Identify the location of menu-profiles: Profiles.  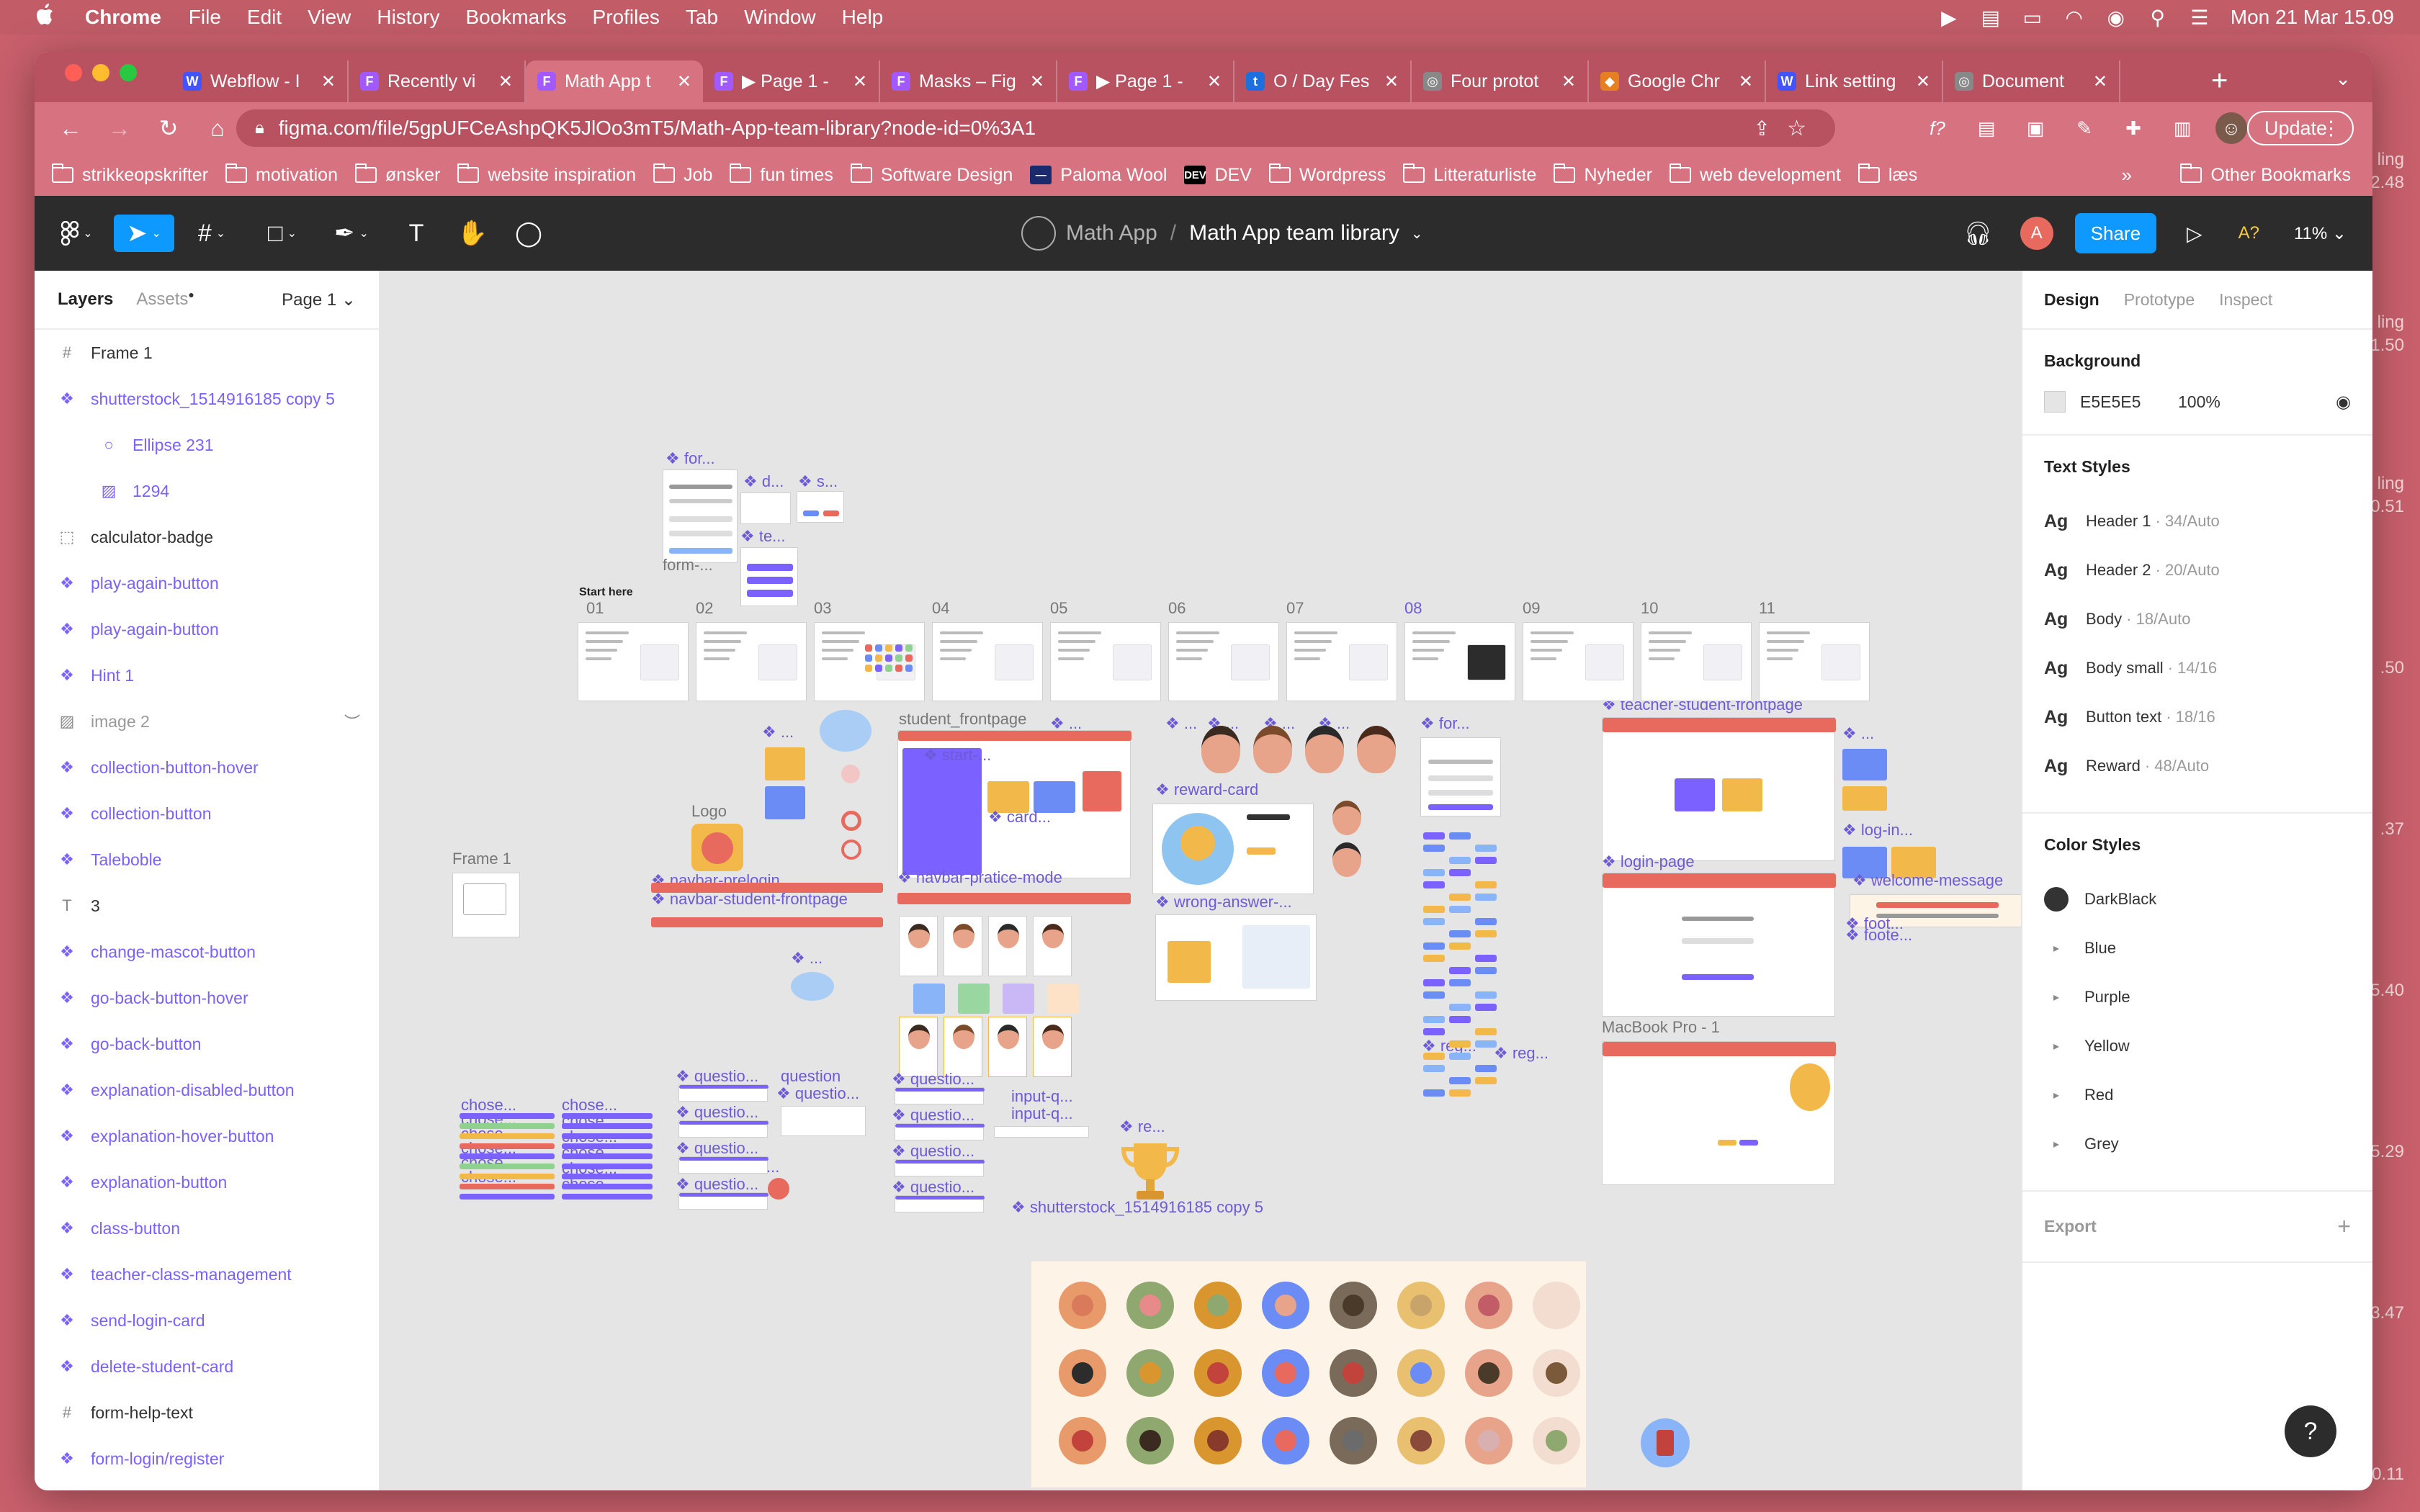
(626, 17).